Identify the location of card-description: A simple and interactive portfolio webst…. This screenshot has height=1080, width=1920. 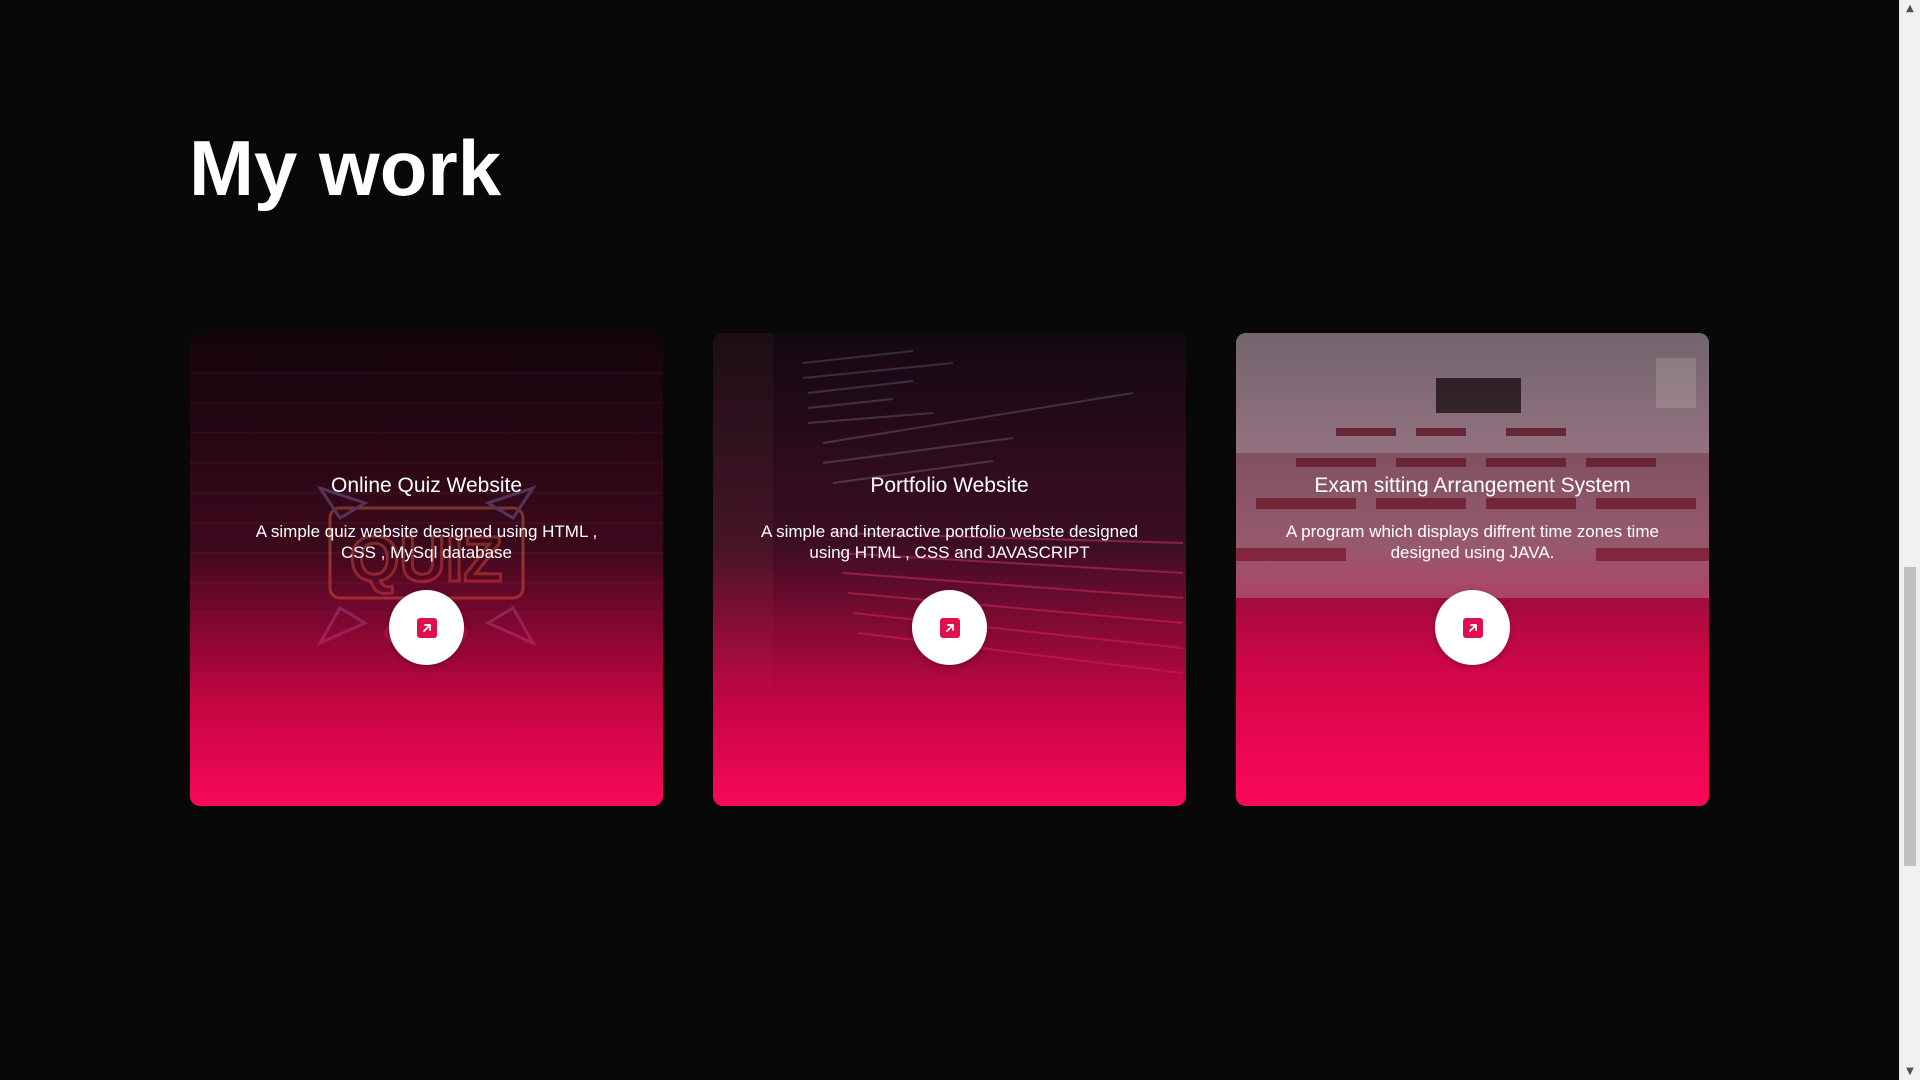
(949, 542).